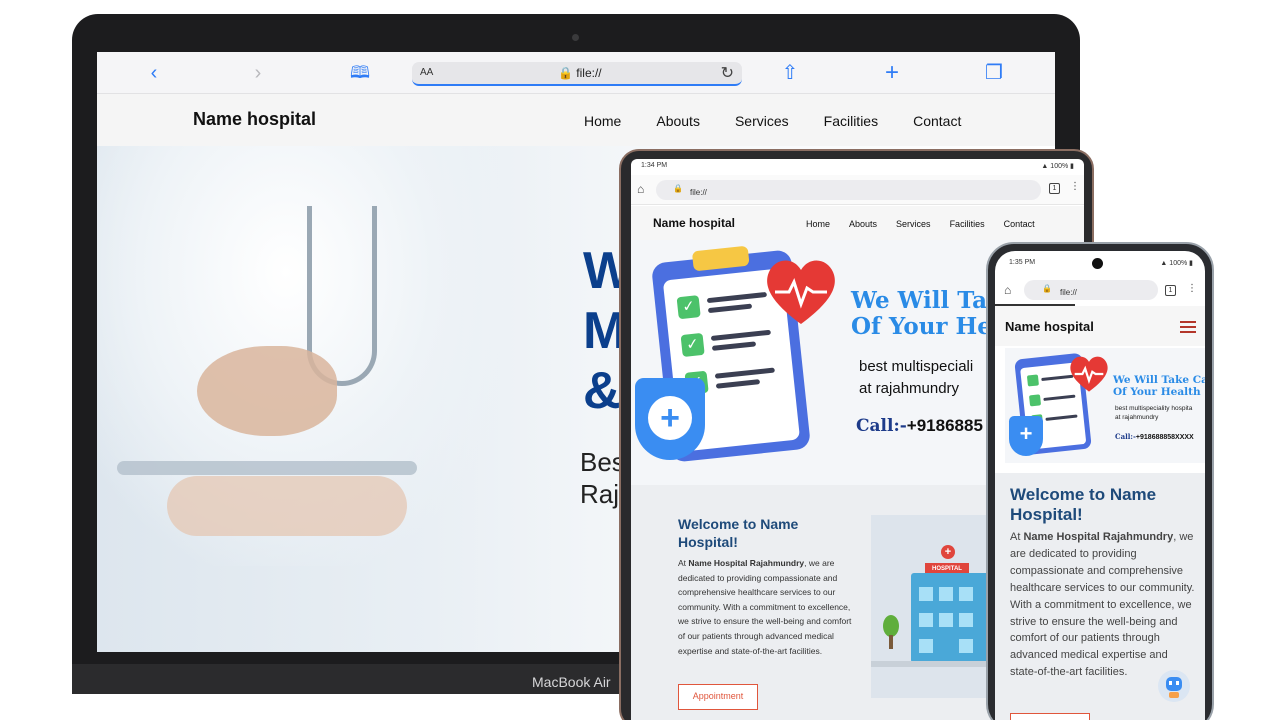  Describe the element at coordinates (571, 682) in the screenshot. I see `device-label: MacBook Air` at that location.